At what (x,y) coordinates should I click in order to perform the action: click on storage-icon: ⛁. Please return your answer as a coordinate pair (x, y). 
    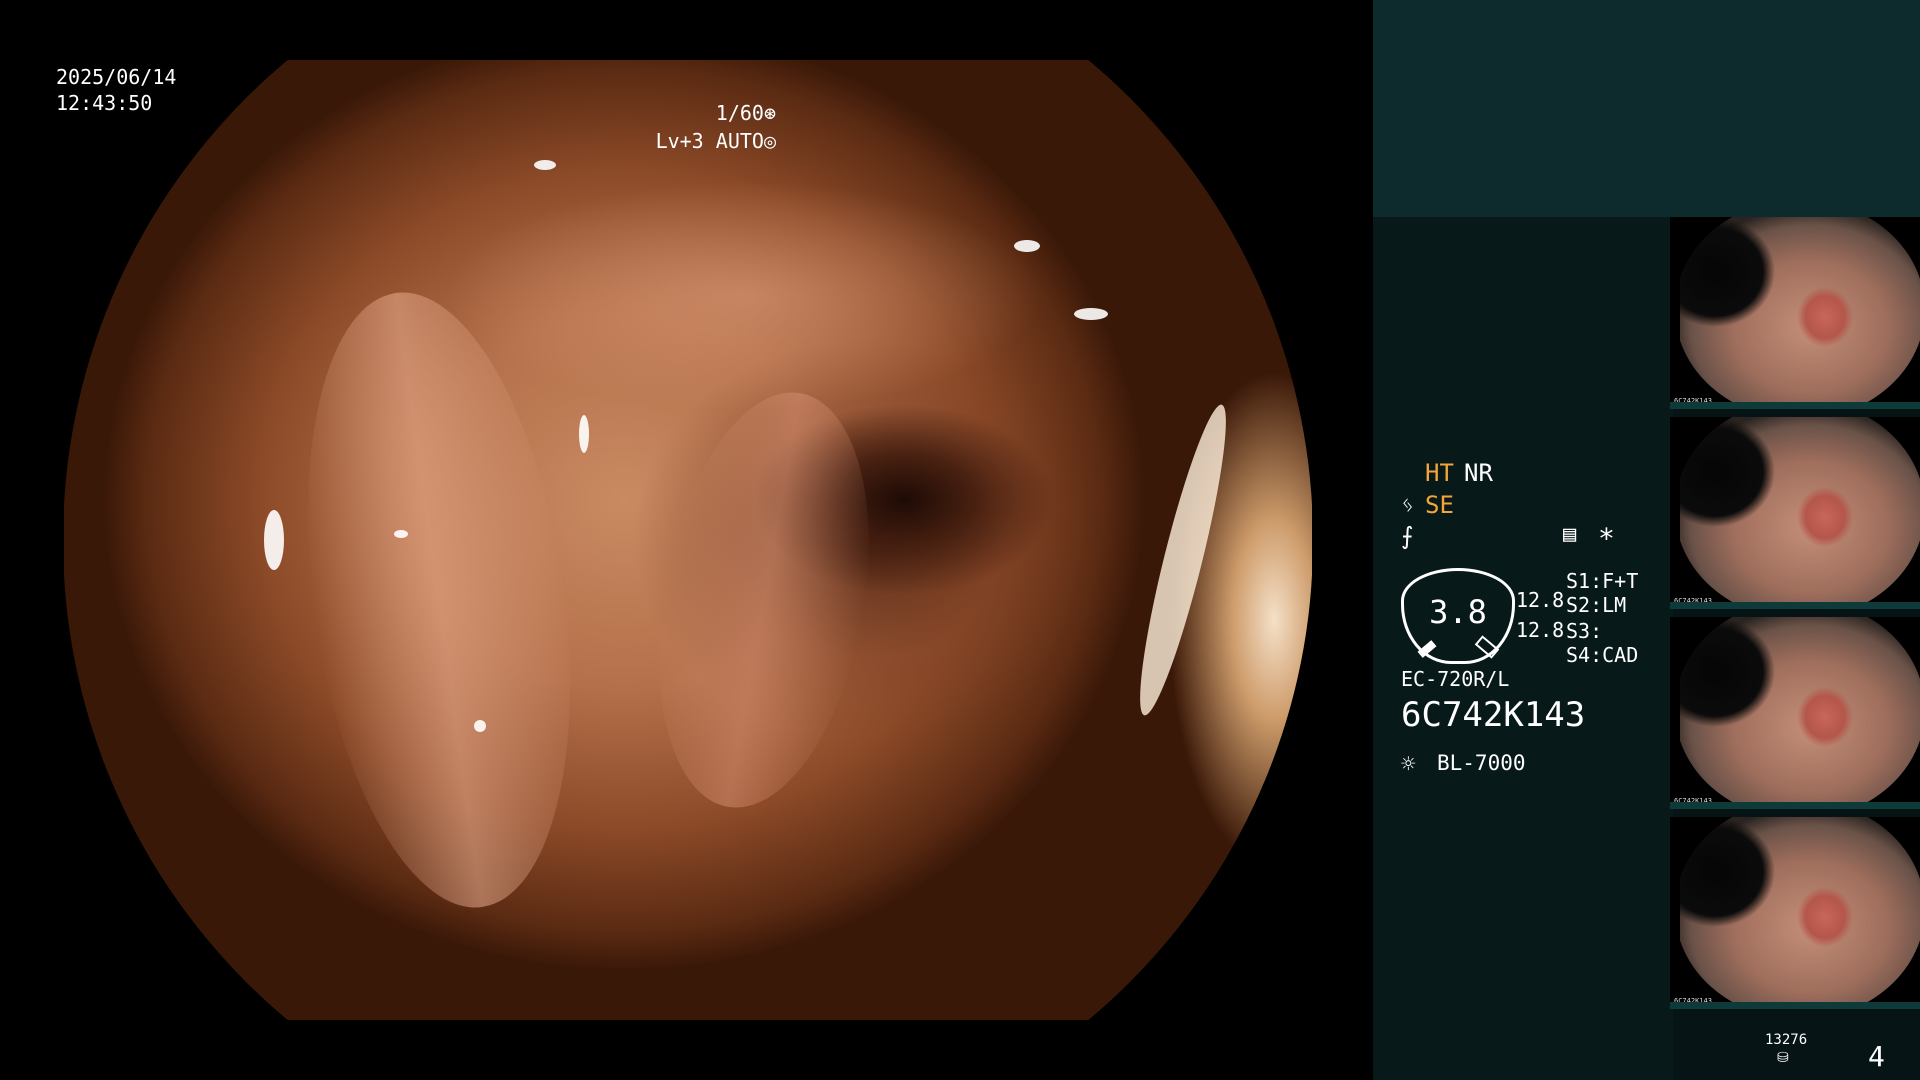
    Looking at the image, I should click on (1783, 1058).